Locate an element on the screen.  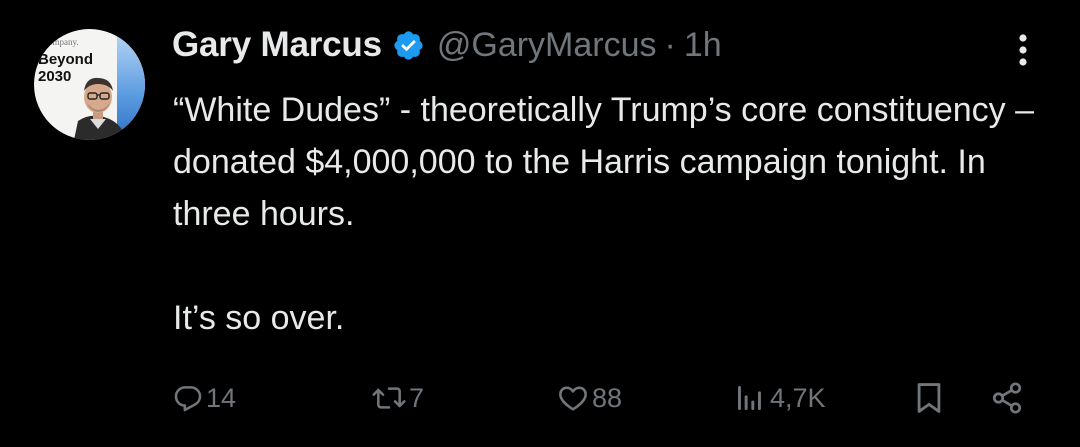
share-icon is located at coordinates (1007, 398).